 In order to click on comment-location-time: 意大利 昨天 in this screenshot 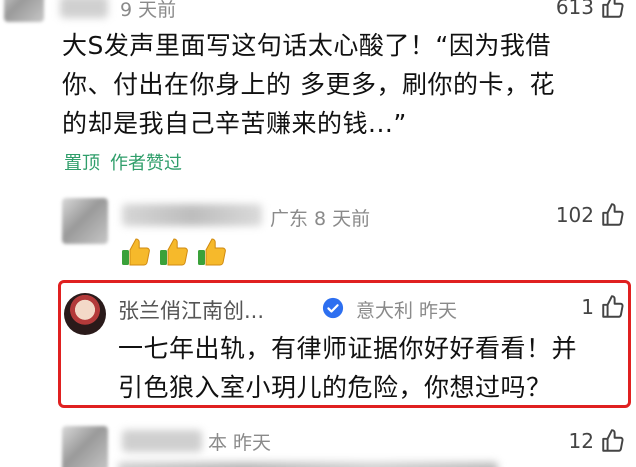, I will do `click(407, 311)`.